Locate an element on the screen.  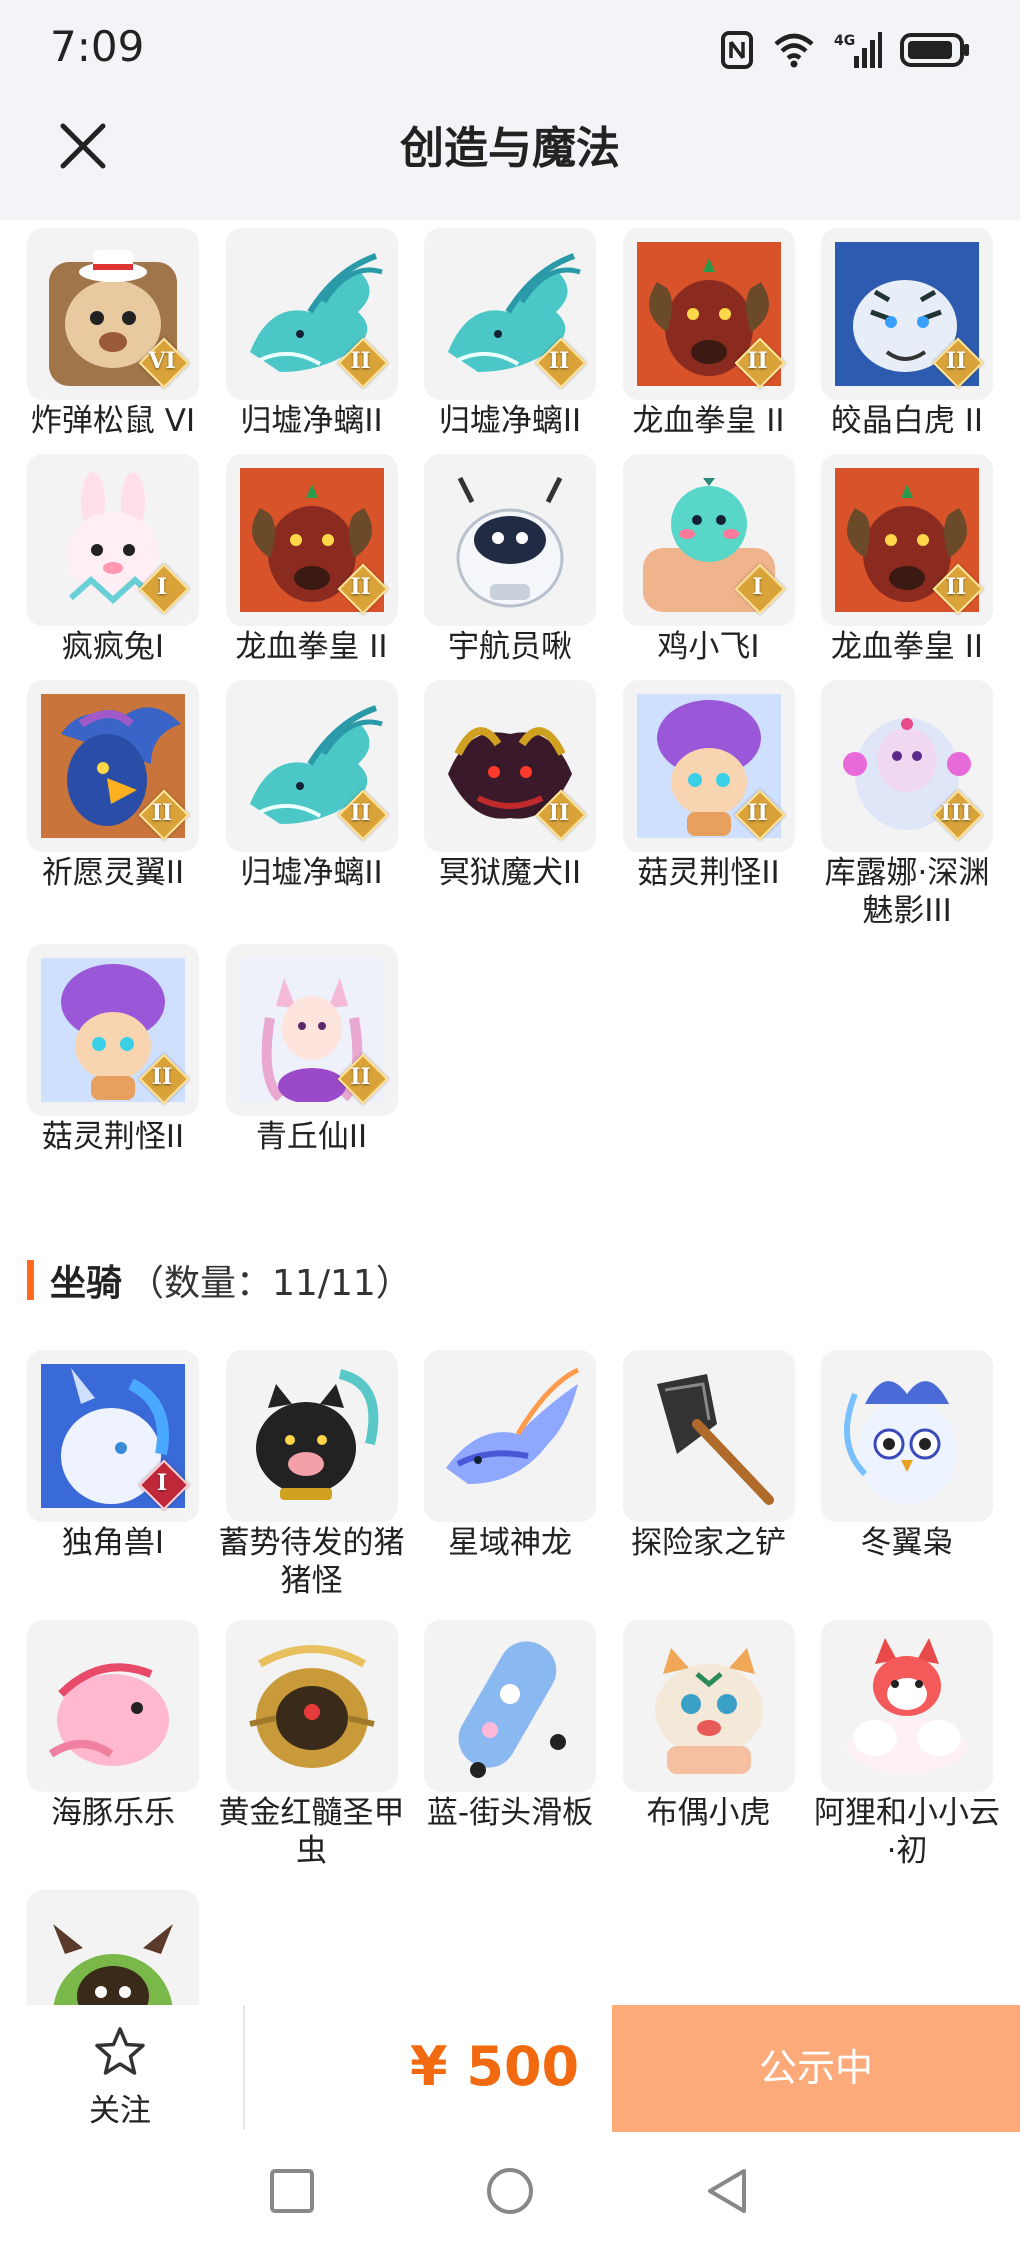
pets-name: 菇灵荆怪II is located at coordinates (708, 873).